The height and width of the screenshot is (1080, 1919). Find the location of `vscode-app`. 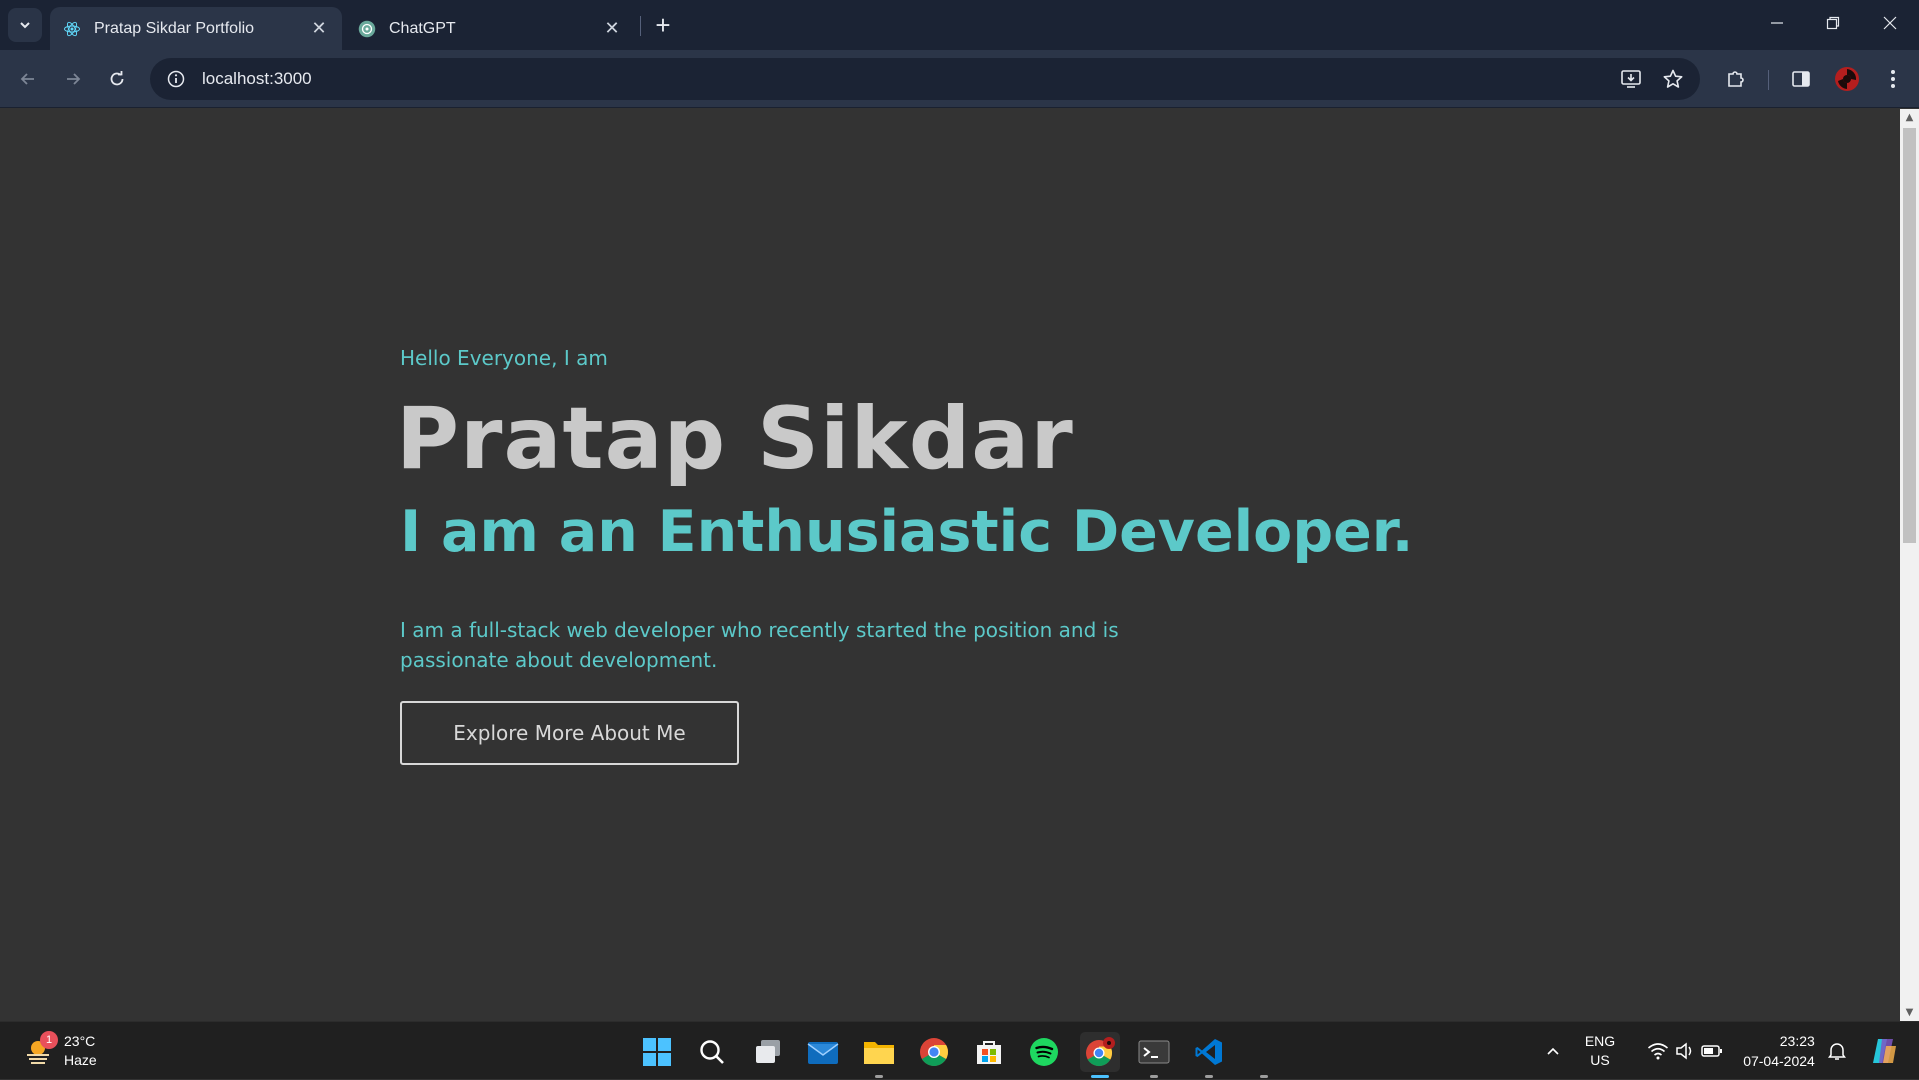

vscode-app is located at coordinates (1209, 1055).